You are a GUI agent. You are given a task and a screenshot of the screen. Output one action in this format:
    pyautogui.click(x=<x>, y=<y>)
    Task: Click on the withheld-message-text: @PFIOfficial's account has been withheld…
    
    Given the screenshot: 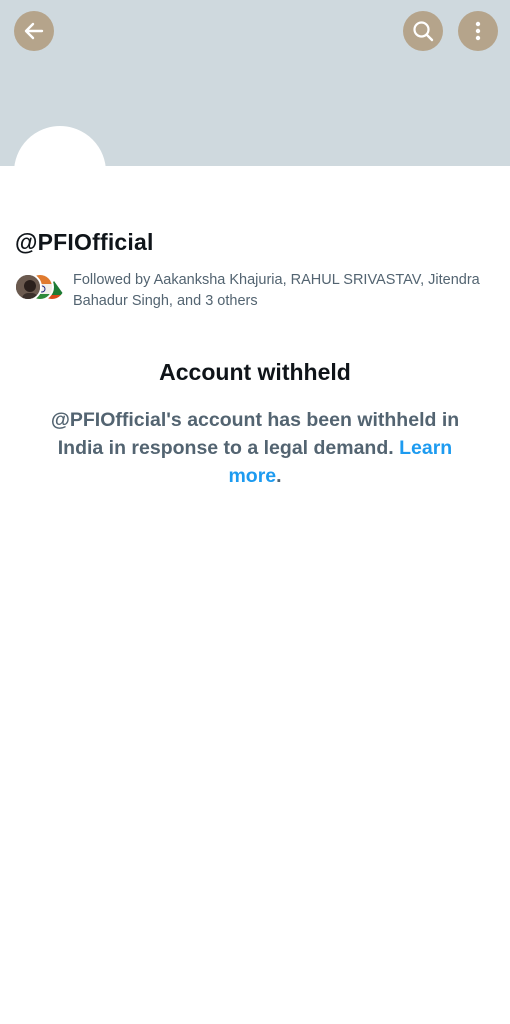 What is the action you would take?
    pyautogui.click(x=255, y=434)
    